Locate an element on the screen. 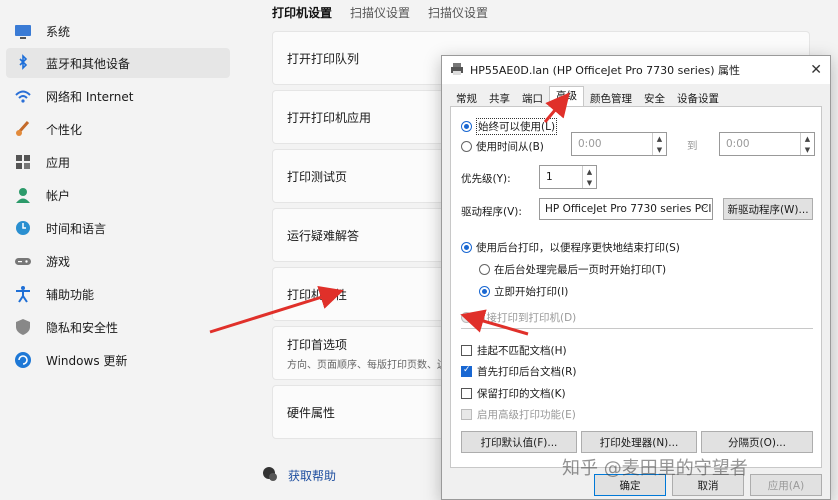  priority-value: 1 is located at coordinates (549, 177).